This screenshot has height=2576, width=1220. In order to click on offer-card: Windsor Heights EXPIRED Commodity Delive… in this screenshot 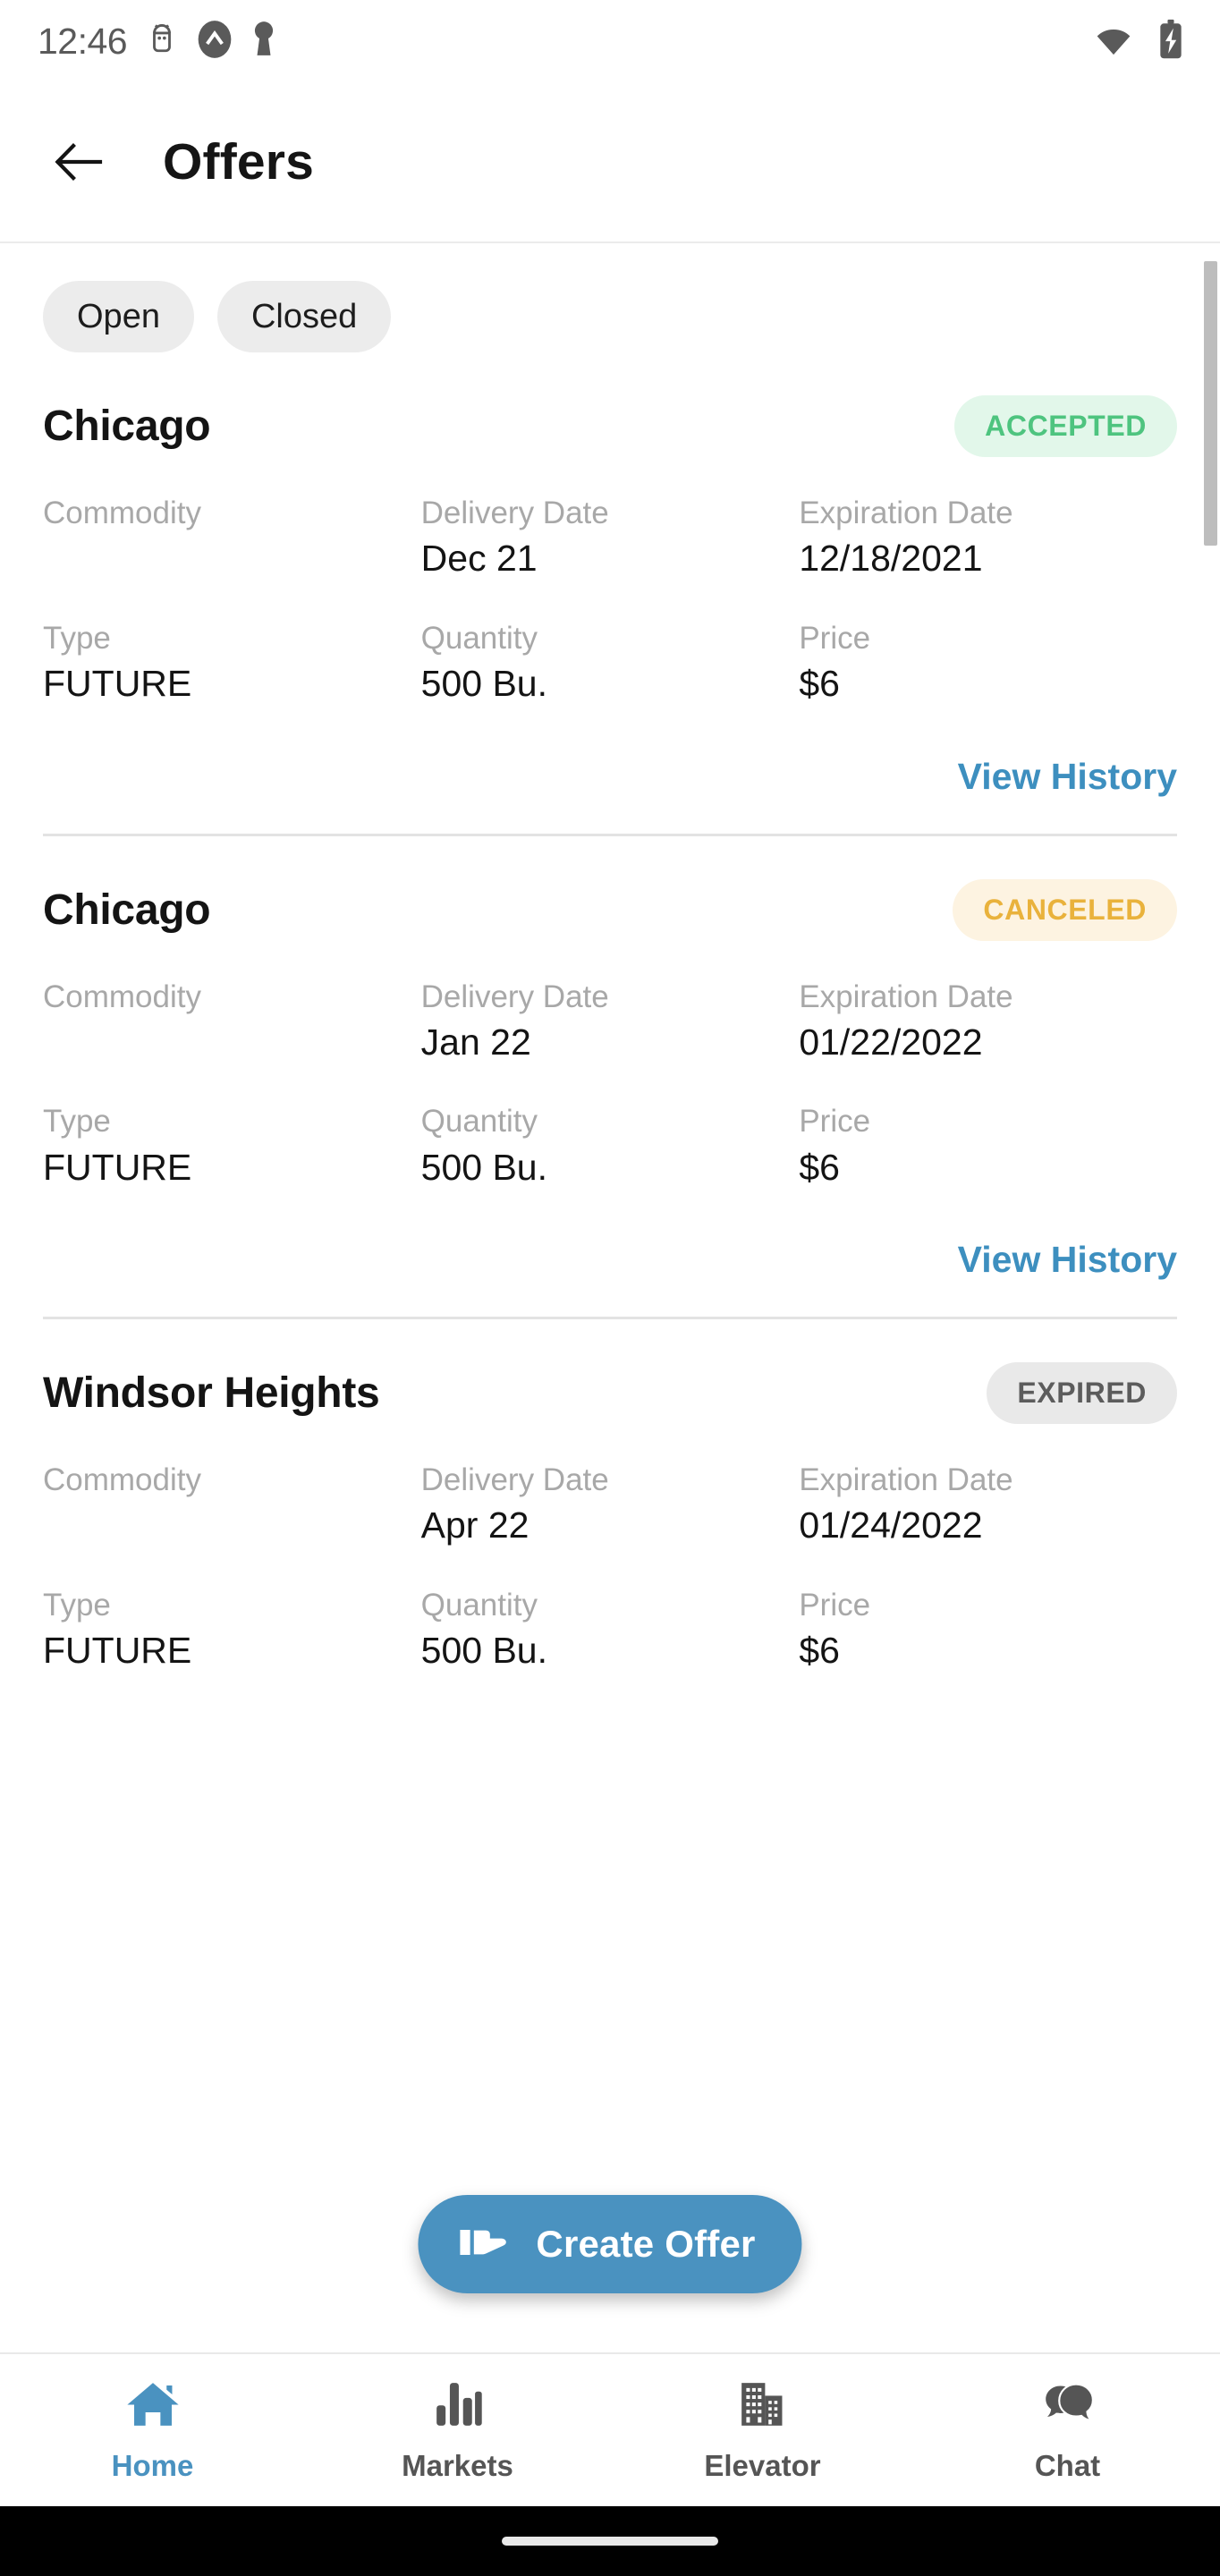, I will do `click(610, 1496)`.